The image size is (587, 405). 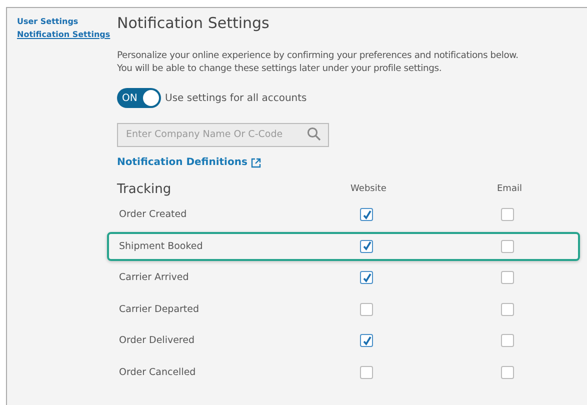 What do you see at coordinates (144, 189) in the screenshot?
I see `section-title: Tracking` at bounding box center [144, 189].